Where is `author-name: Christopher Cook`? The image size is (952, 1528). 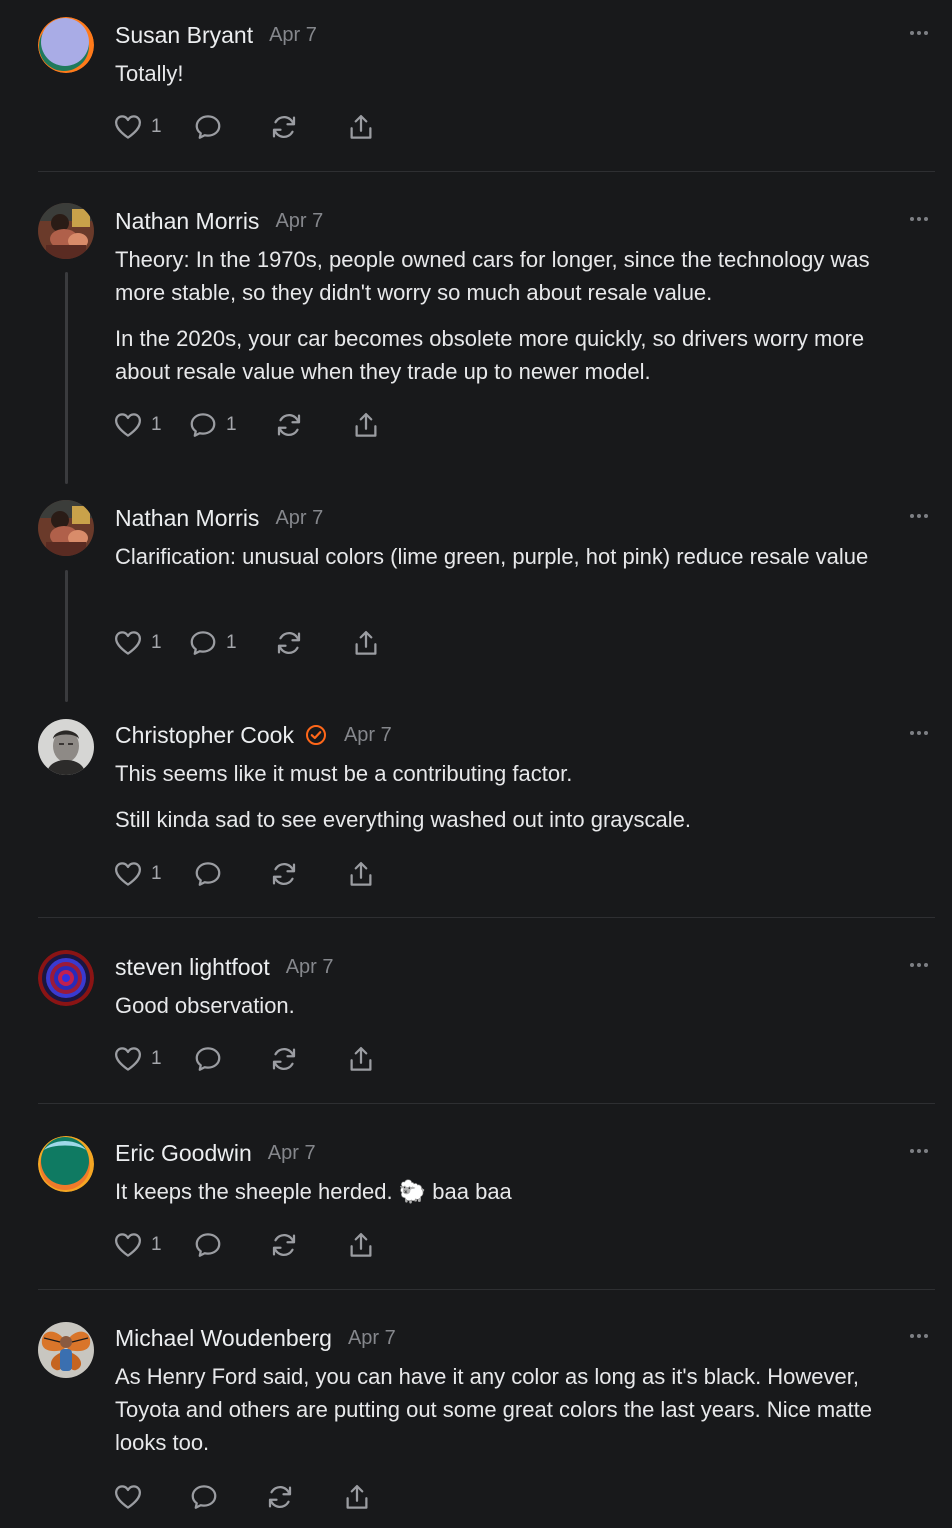 author-name: Christopher Cook is located at coordinates (204, 735).